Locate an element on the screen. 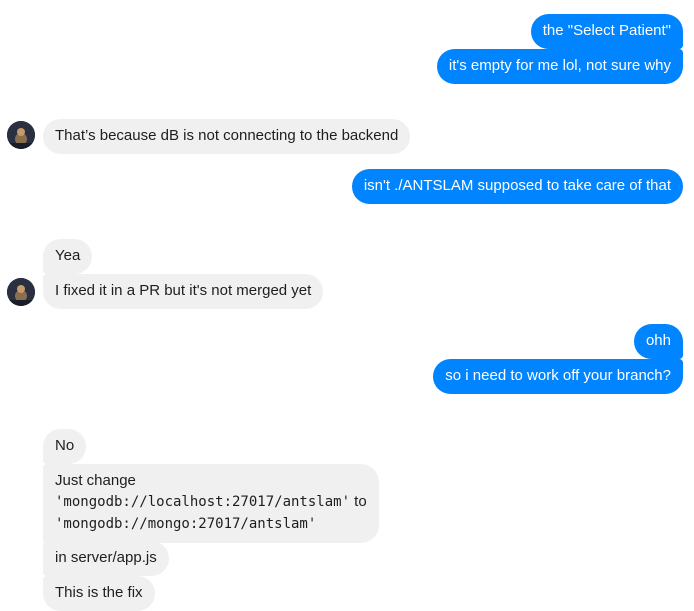 This screenshot has height=611, width=694. message-line: Just change is located at coordinates (95, 480).